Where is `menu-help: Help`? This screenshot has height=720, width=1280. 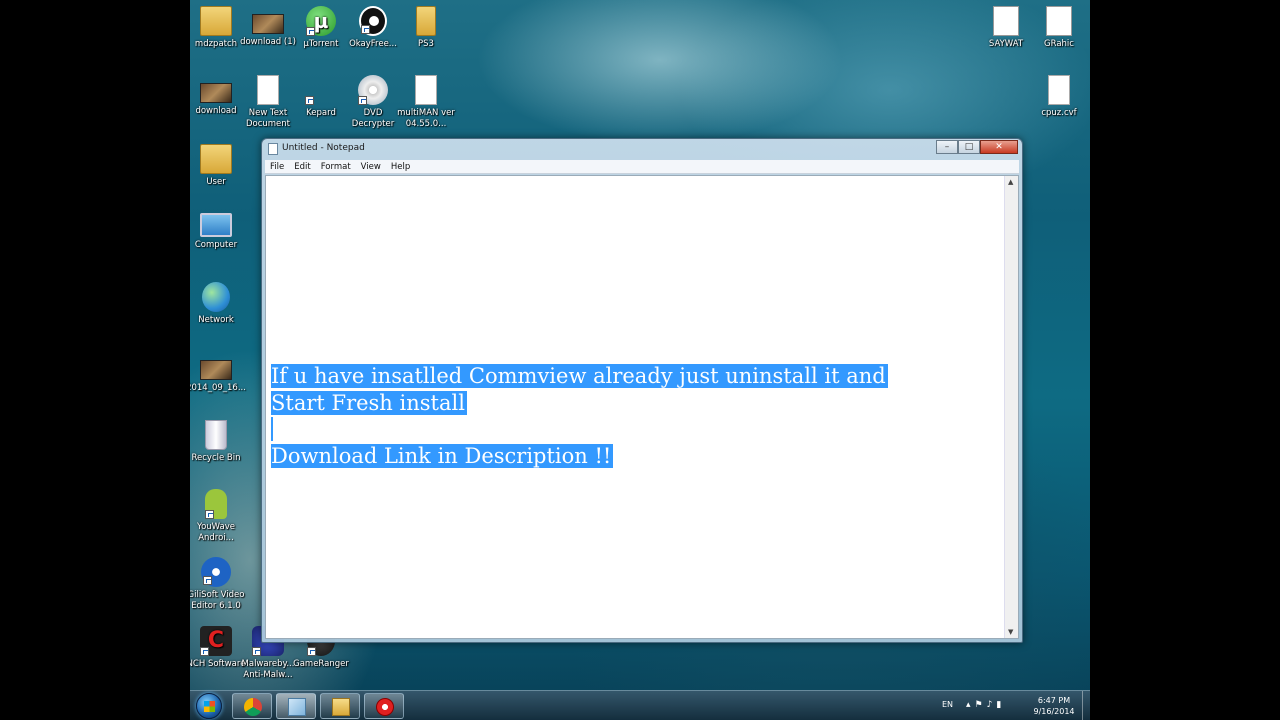 menu-help: Help is located at coordinates (400, 166).